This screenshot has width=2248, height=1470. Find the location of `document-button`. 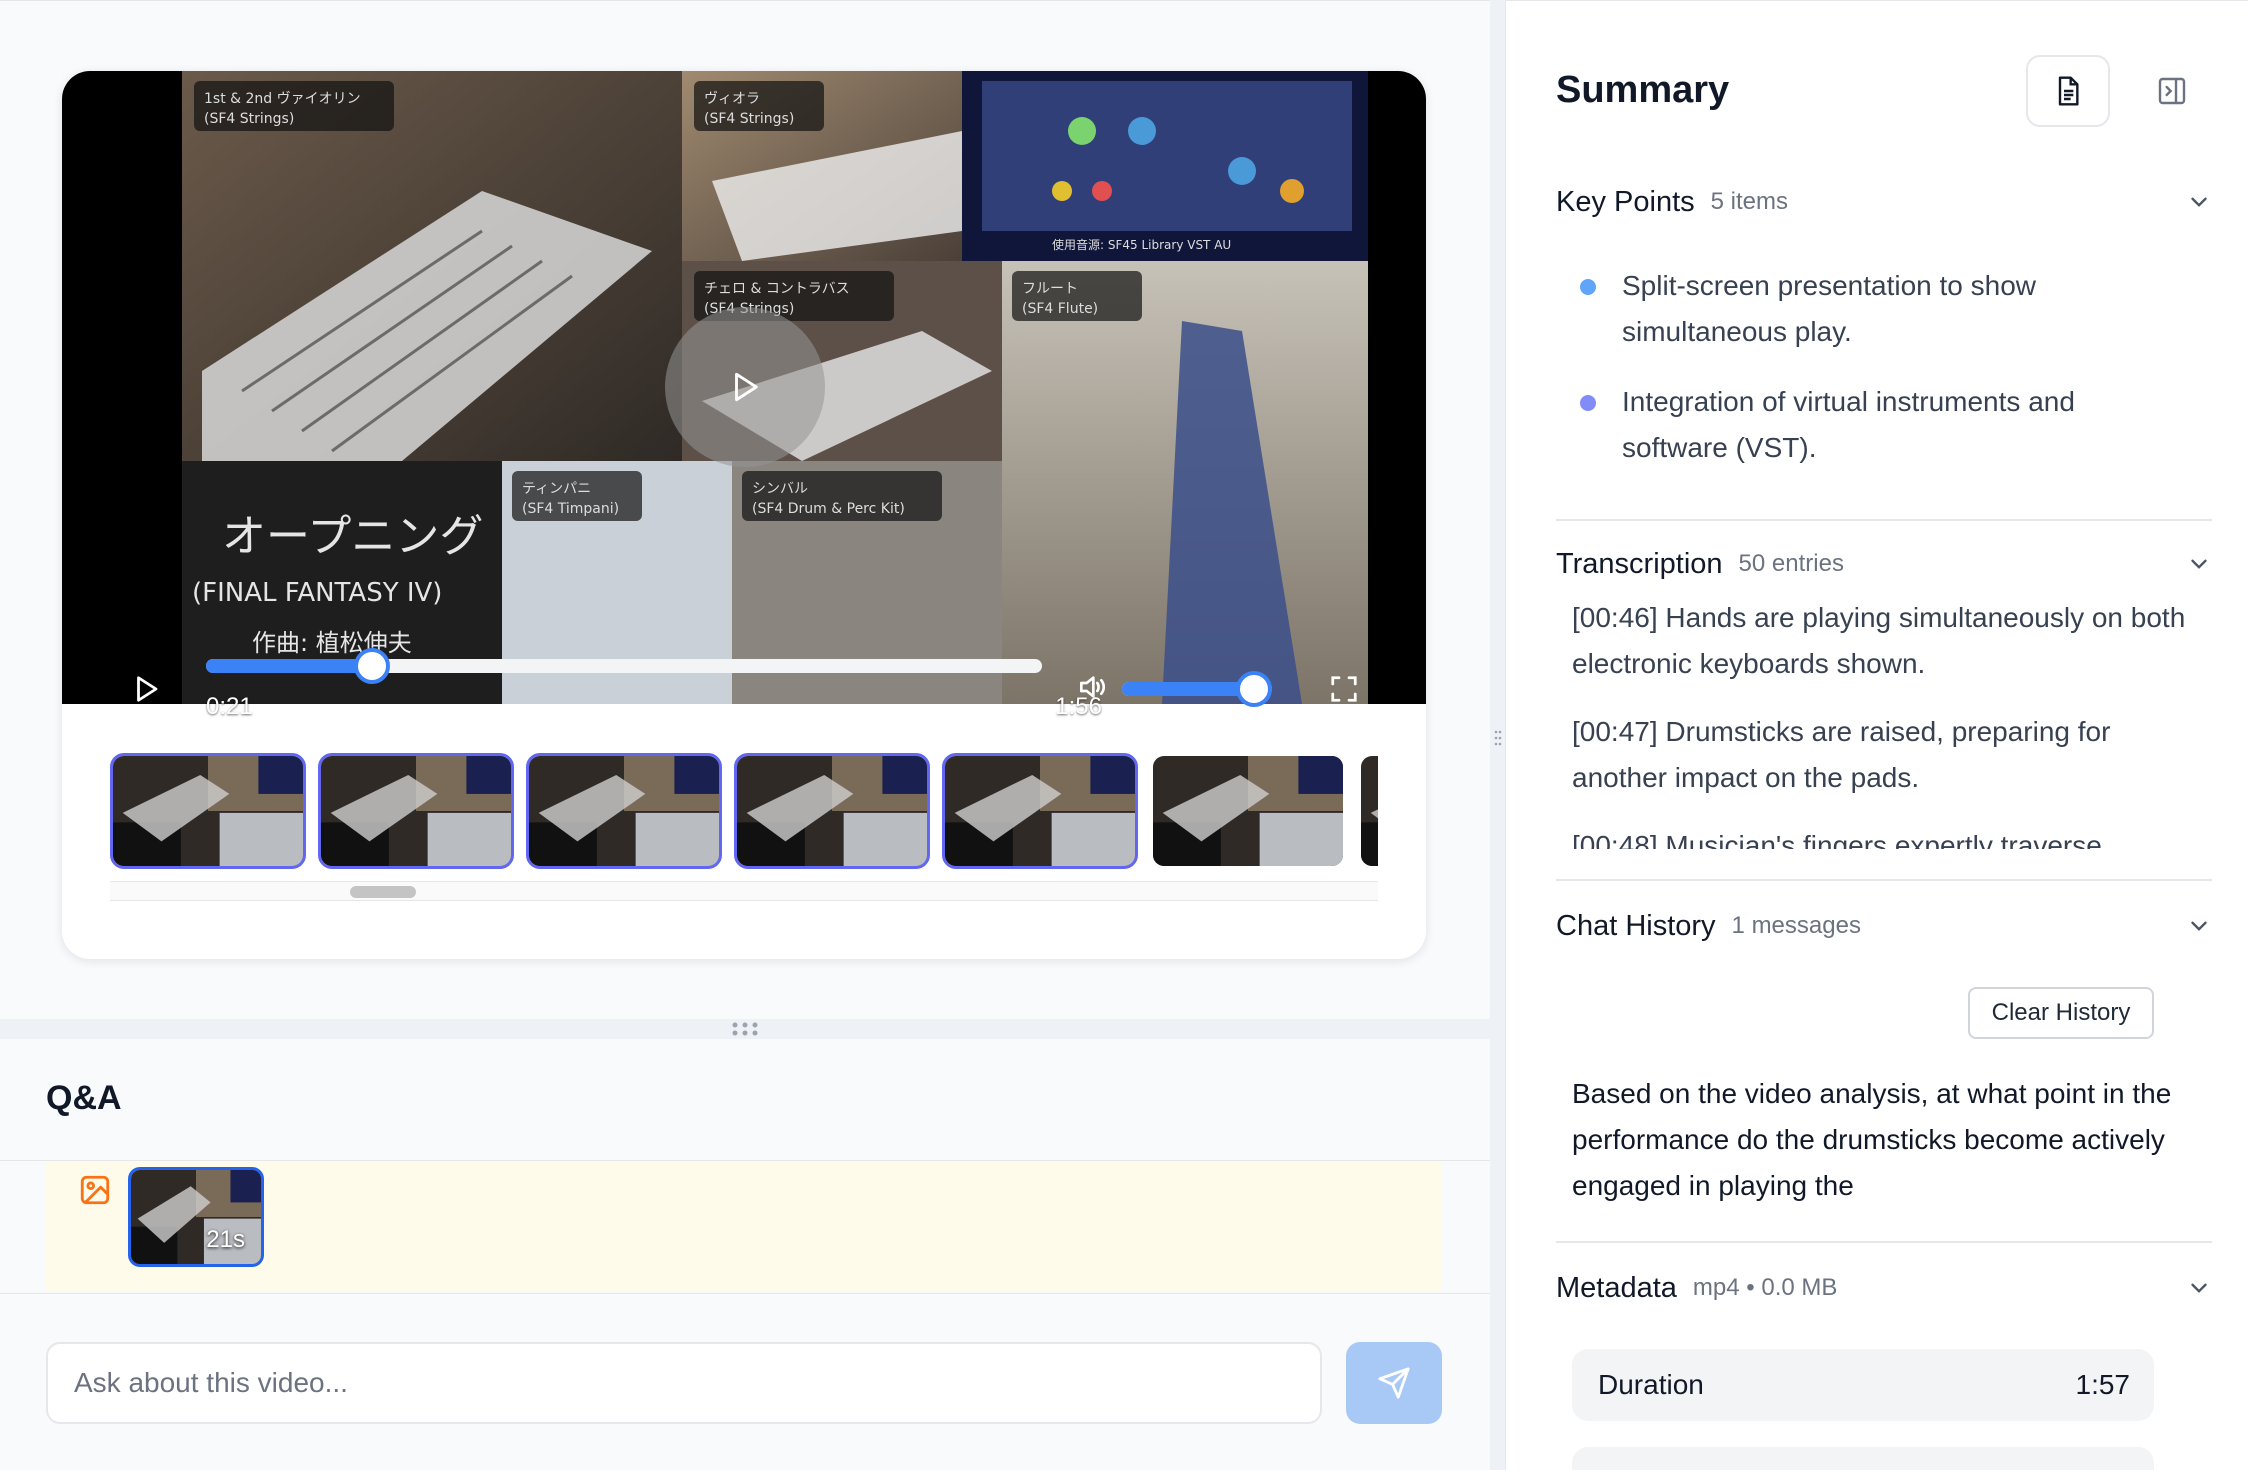

document-button is located at coordinates (2068, 91).